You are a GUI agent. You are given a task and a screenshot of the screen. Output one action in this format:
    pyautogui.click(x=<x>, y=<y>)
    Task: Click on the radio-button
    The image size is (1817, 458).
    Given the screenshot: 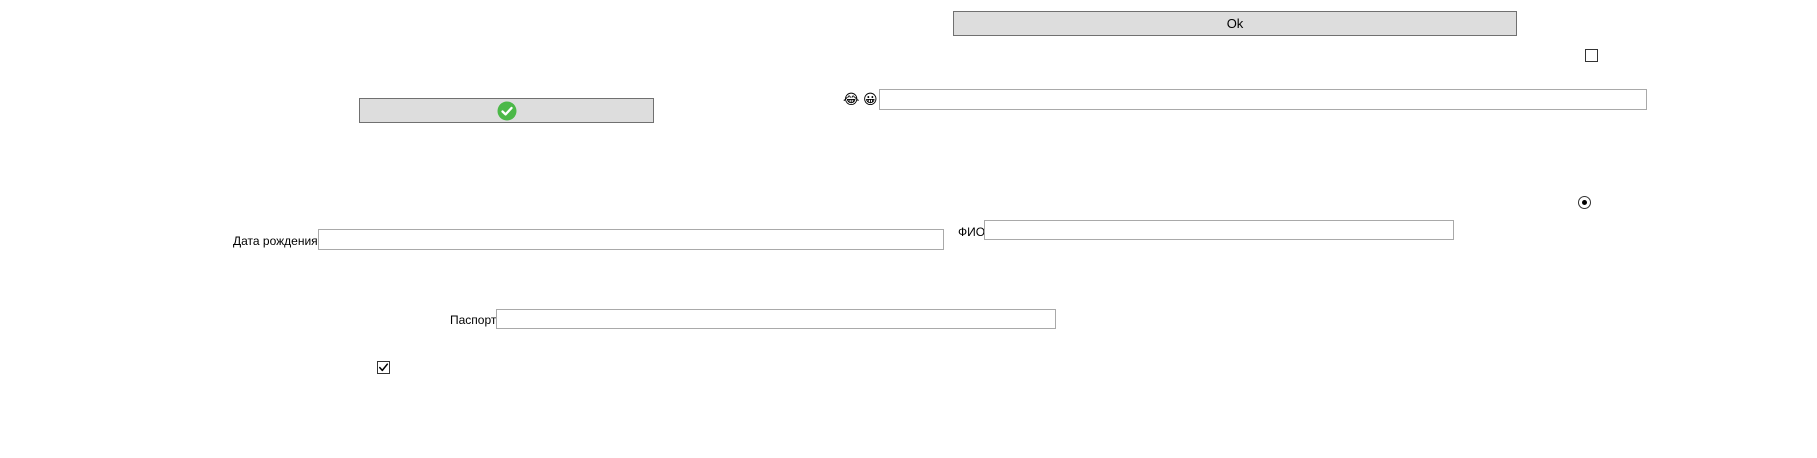 What is the action you would take?
    pyautogui.click(x=1584, y=202)
    